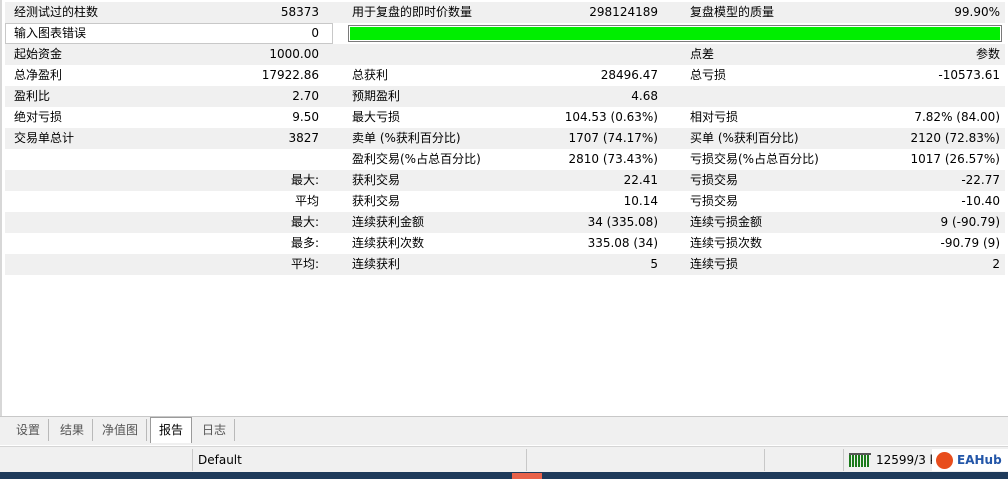 This screenshot has height=479, width=1008. What do you see at coordinates (220, 460) in the screenshot?
I see `profile-name: Default` at bounding box center [220, 460].